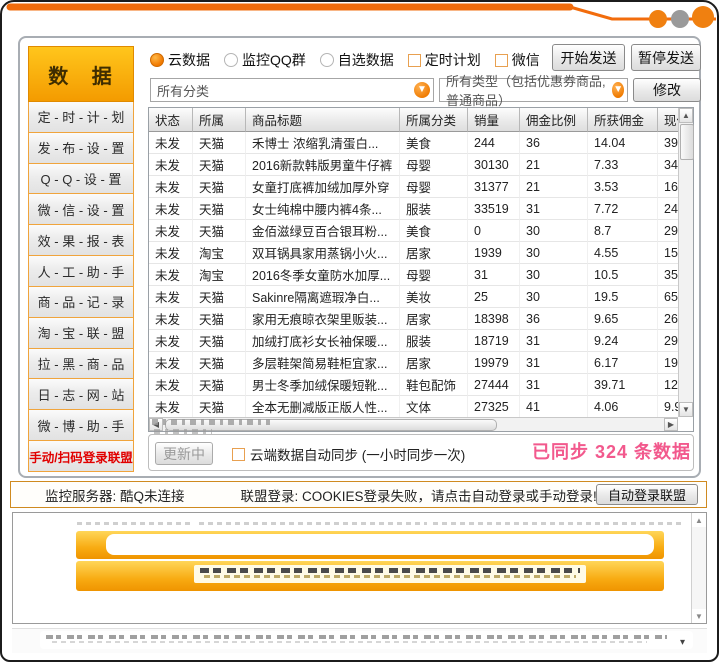 The height and width of the screenshot is (662, 719). I want to click on close-button, so click(703, 17).